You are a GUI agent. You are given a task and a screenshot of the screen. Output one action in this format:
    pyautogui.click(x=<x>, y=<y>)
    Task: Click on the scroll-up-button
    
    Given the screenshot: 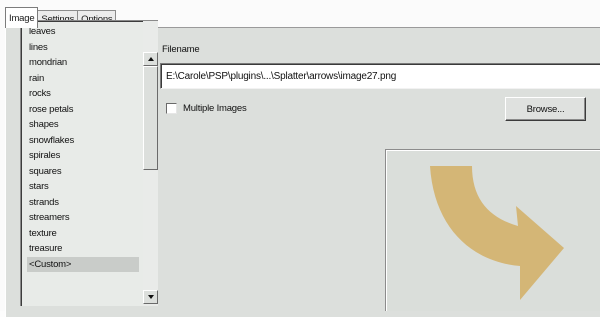 What is the action you would take?
    pyautogui.click(x=150, y=59)
    